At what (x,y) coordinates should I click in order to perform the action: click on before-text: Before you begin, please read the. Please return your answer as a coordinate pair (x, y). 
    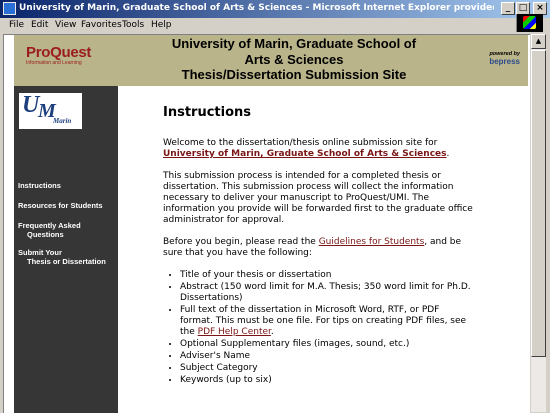
    Looking at the image, I should click on (241, 242).